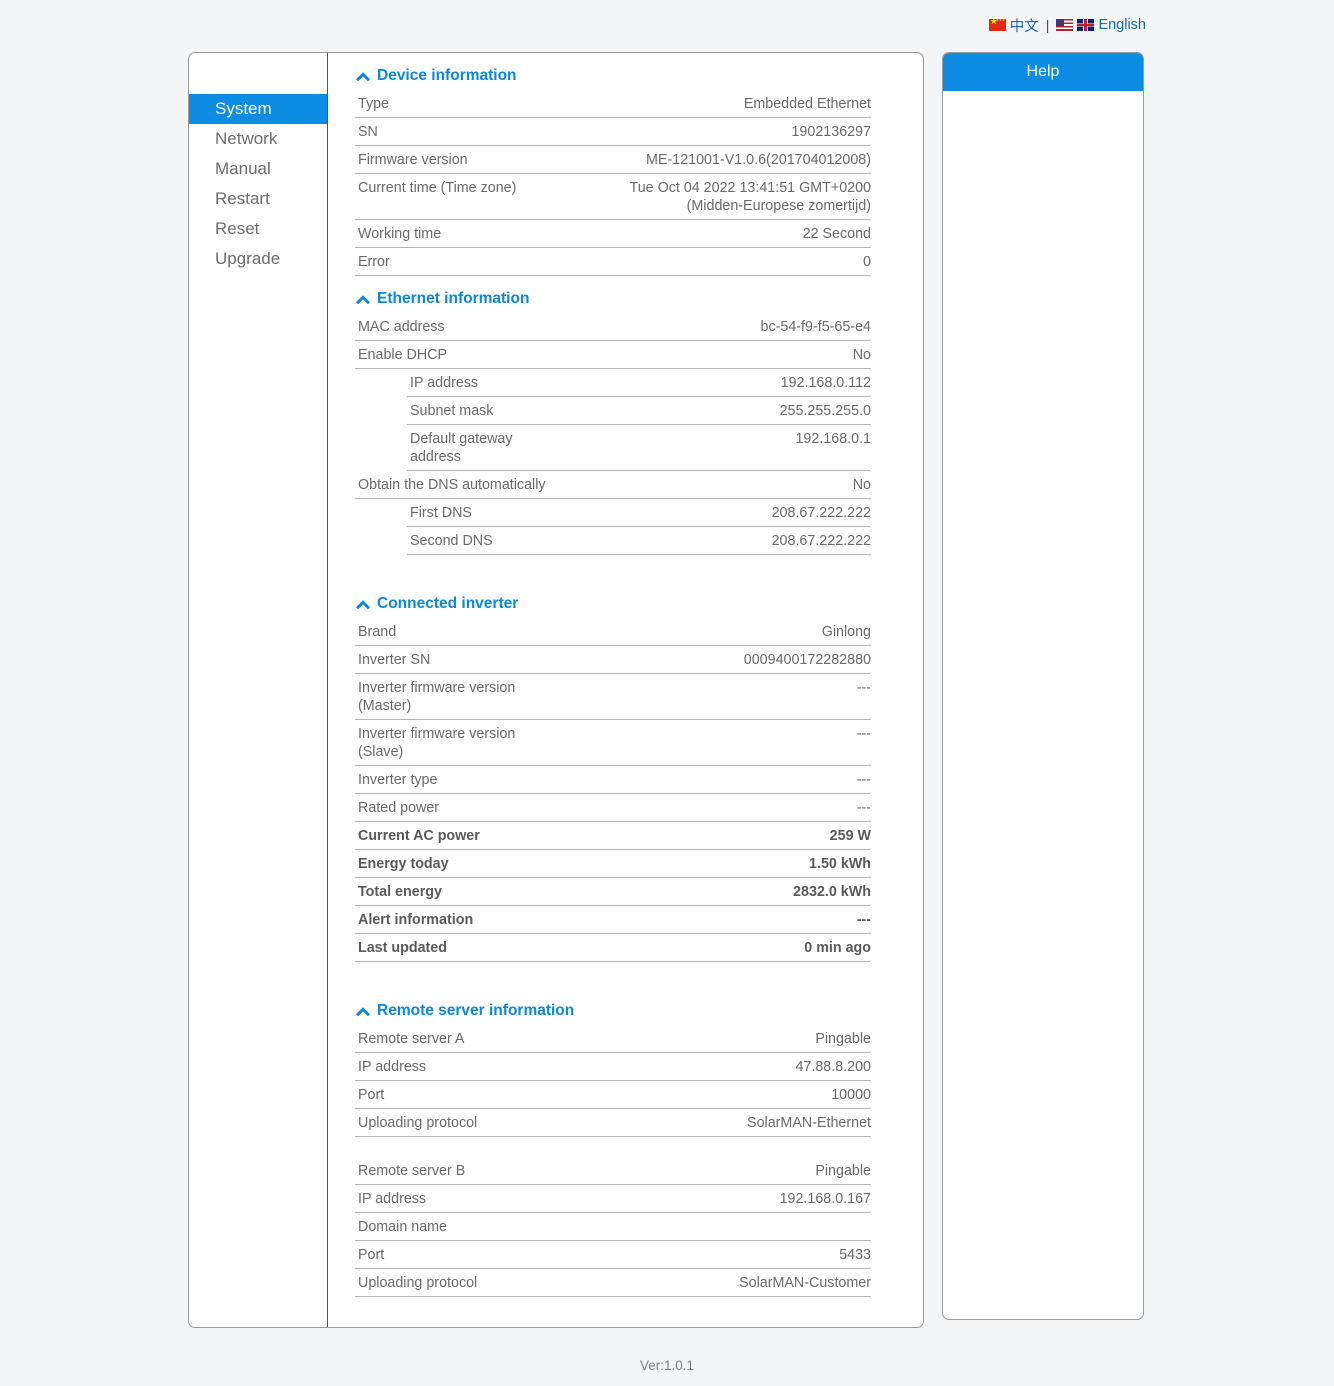  Describe the element at coordinates (452, 411) in the screenshot. I see `info-row-label: Subnet mask` at that location.